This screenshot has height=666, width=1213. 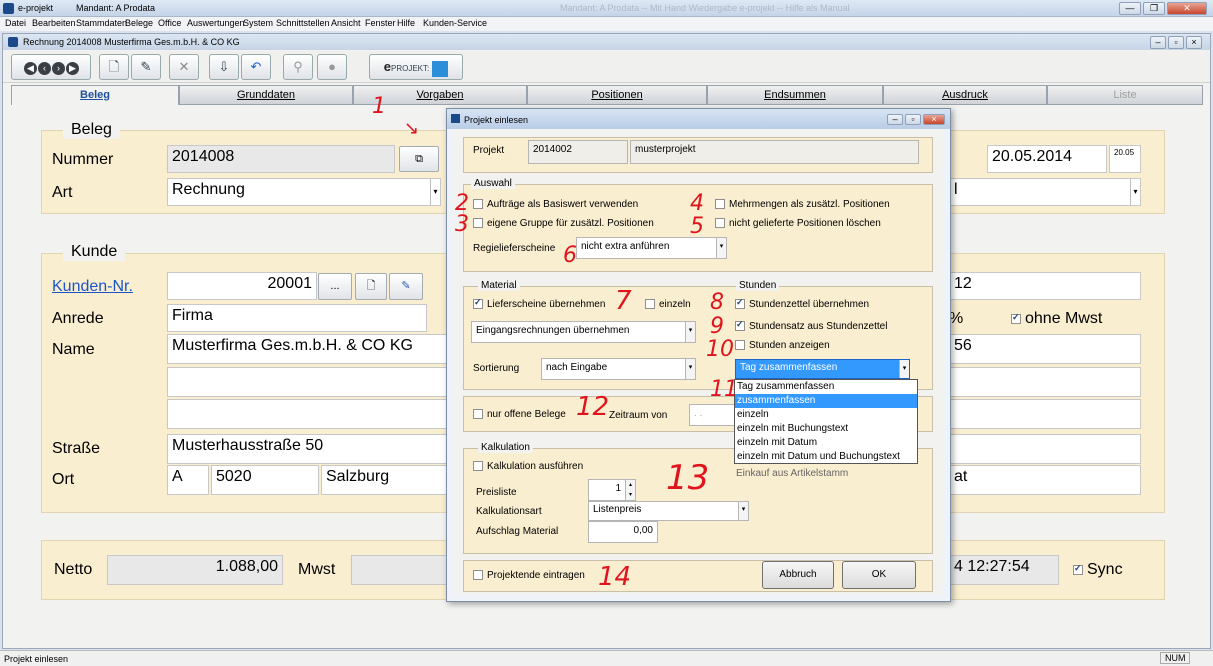 What do you see at coordinates (1154, 8) in the screenshot?
I see `app-restore-button: ❐` at bounding box center [1154, 8].